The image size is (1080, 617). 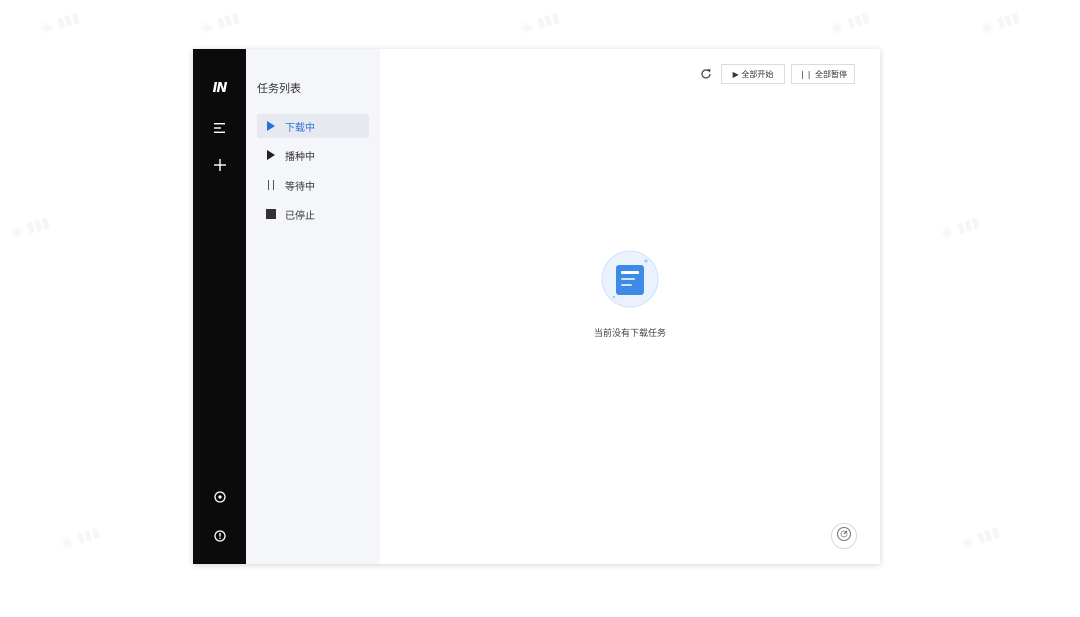 I want to click on menu-icon, so click(x=219, y=127).